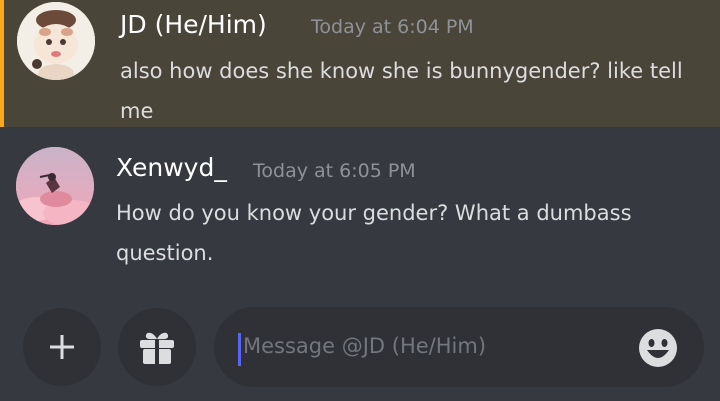 This screenshot has height=401, width=720. I want to click on avatar-xenwyd, so click(55, 186).